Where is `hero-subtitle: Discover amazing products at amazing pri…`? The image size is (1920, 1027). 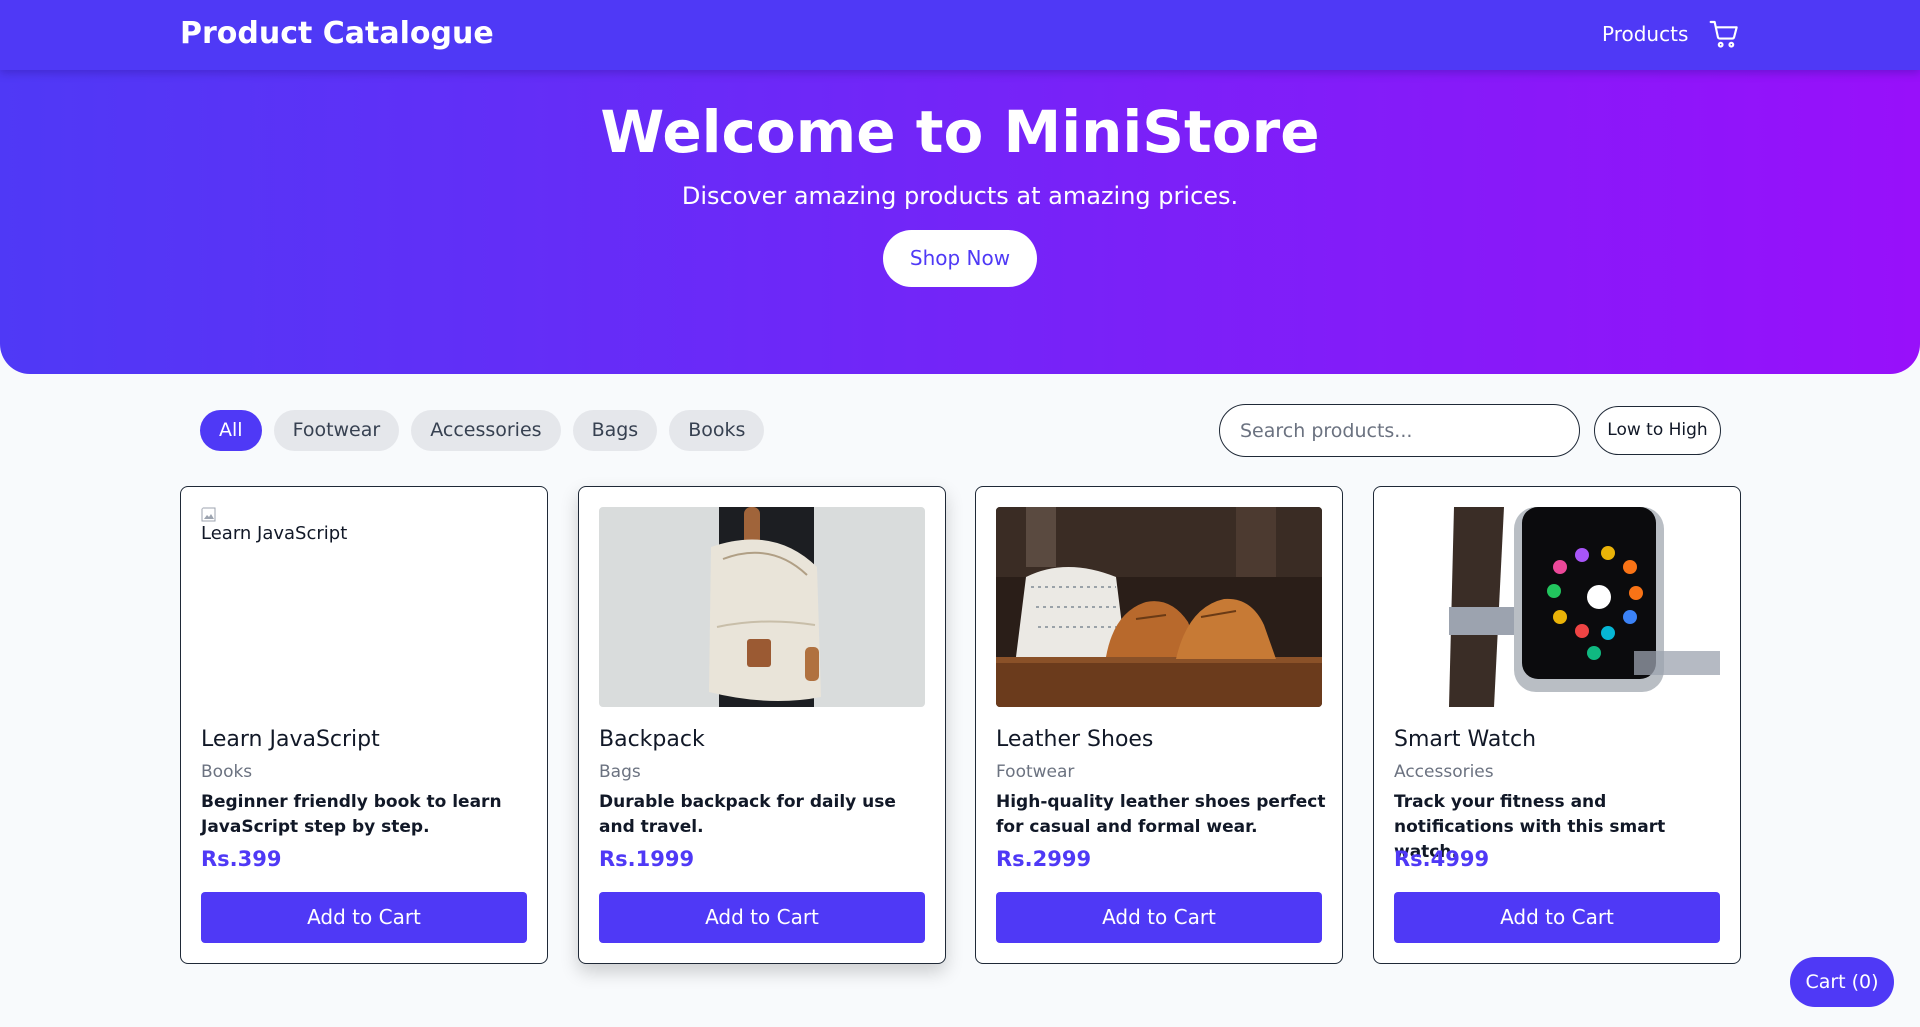 hero-subtitle: Discover amazing products at amazing pri… is located at coordinates (960, 196).